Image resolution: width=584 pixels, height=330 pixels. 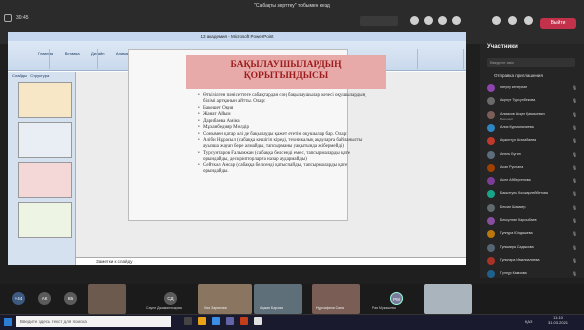 I want to click on participant-search-input: Введите имя, so click(x=531, y=62).